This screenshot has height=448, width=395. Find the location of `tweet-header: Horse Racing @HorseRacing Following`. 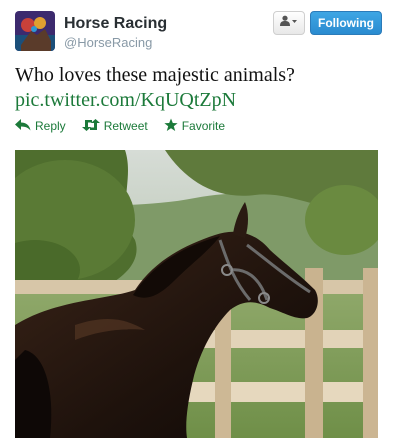

tweet-header: Horse Racing @HorseRacing Following is located at coordinates (198, 33).